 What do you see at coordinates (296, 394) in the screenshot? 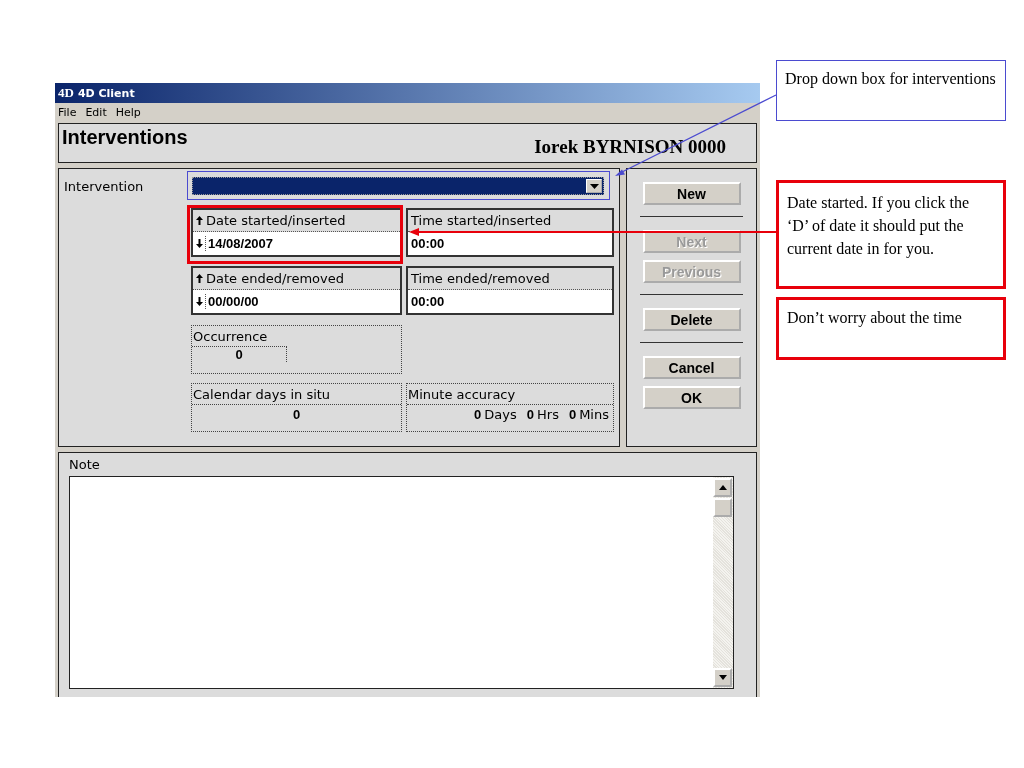
I see `field-label: Calendar days in situ` at bounding box center [296, 394].